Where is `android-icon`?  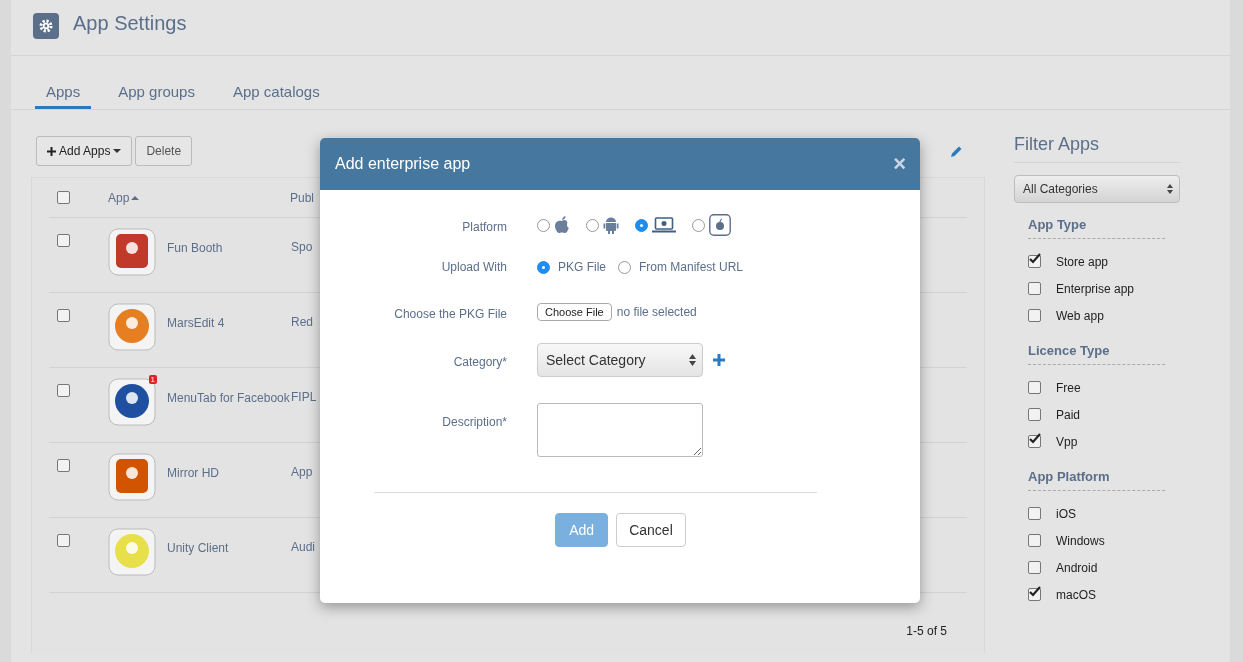 android-icon is located at coordinates (611, 225).